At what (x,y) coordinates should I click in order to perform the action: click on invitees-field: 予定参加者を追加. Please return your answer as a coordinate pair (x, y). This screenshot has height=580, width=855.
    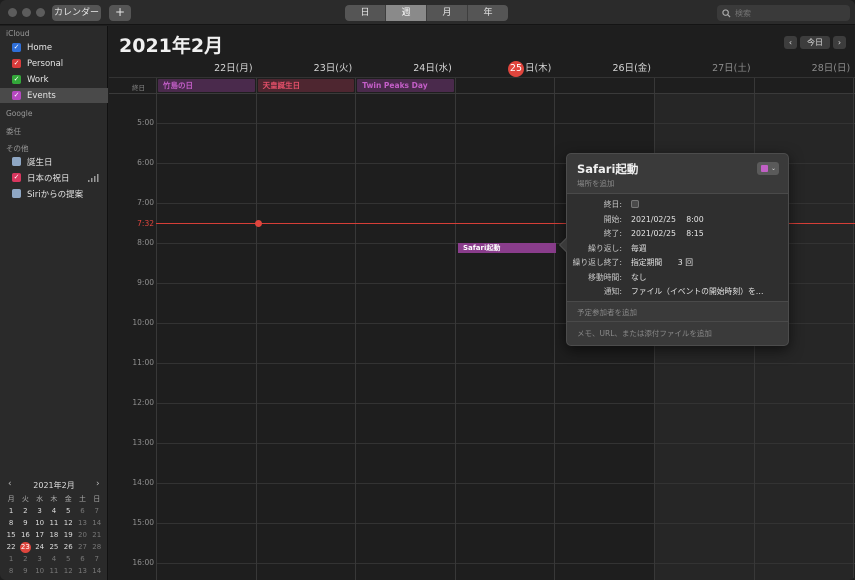
    Looking at the image, I should click on (607, 312).